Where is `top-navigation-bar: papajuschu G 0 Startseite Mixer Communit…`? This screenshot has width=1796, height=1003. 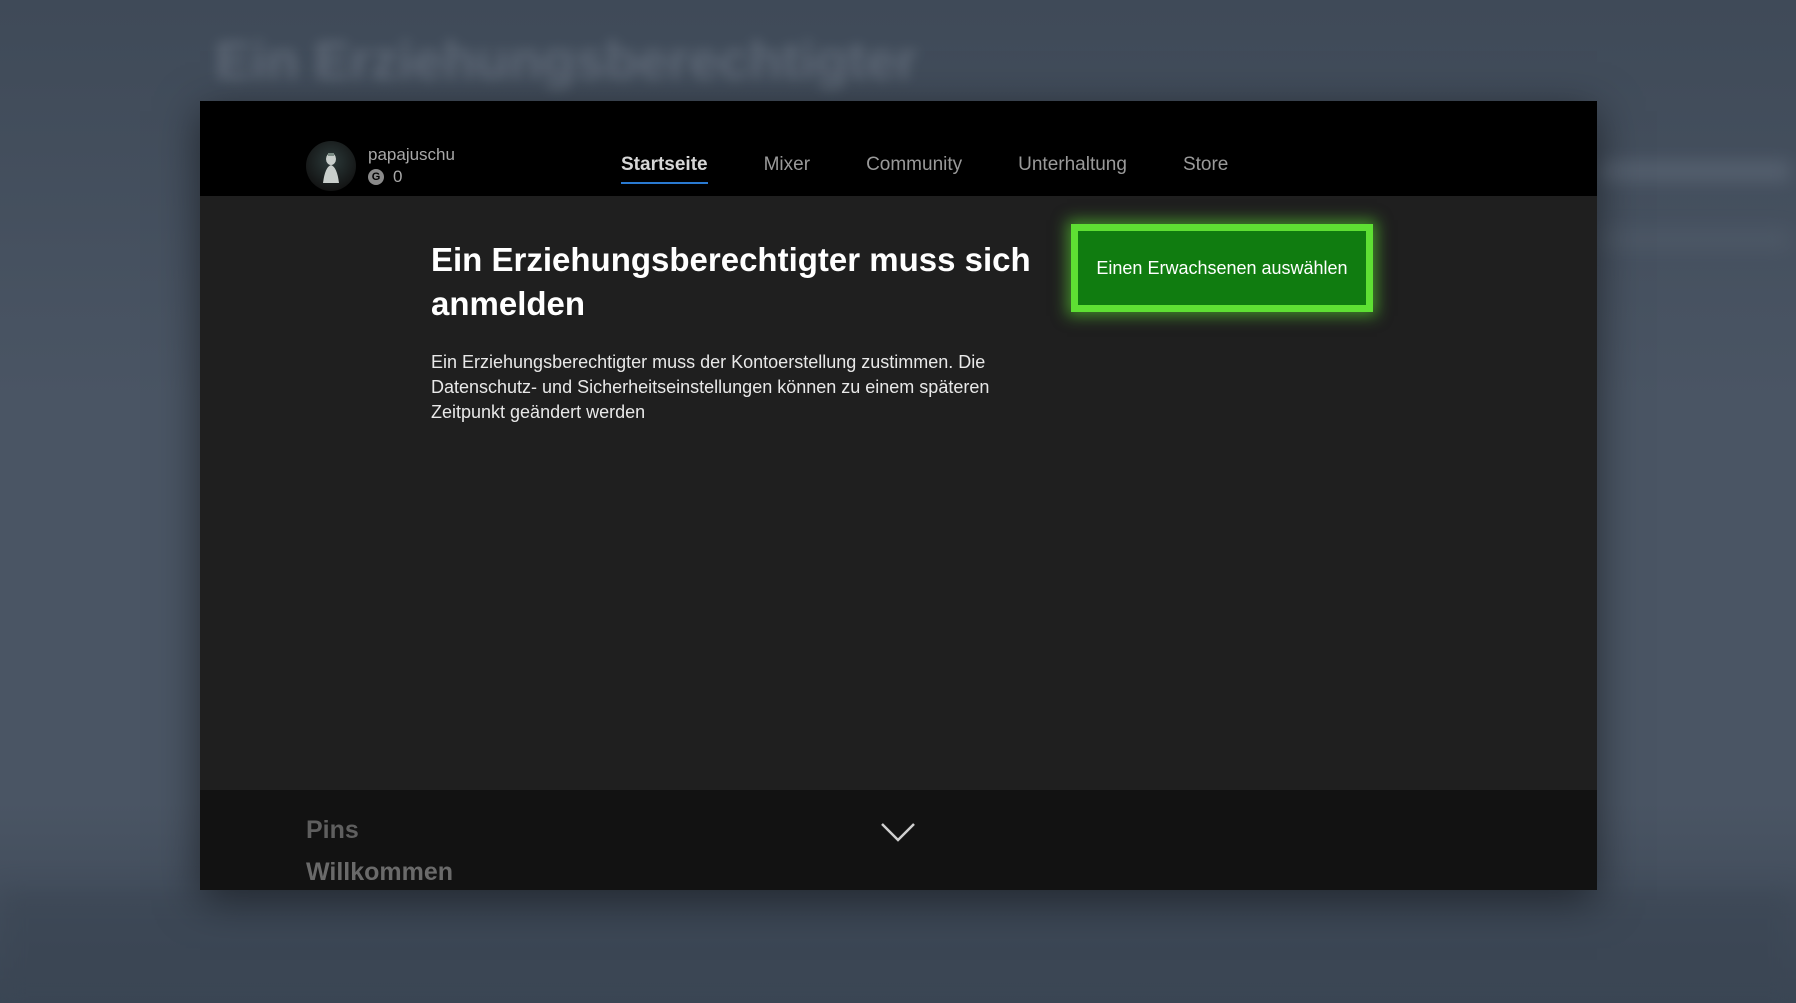 top-navigation-bar: papajuschu G 0 Startseite Mixer Communit… is located at coordinates (898, 148).